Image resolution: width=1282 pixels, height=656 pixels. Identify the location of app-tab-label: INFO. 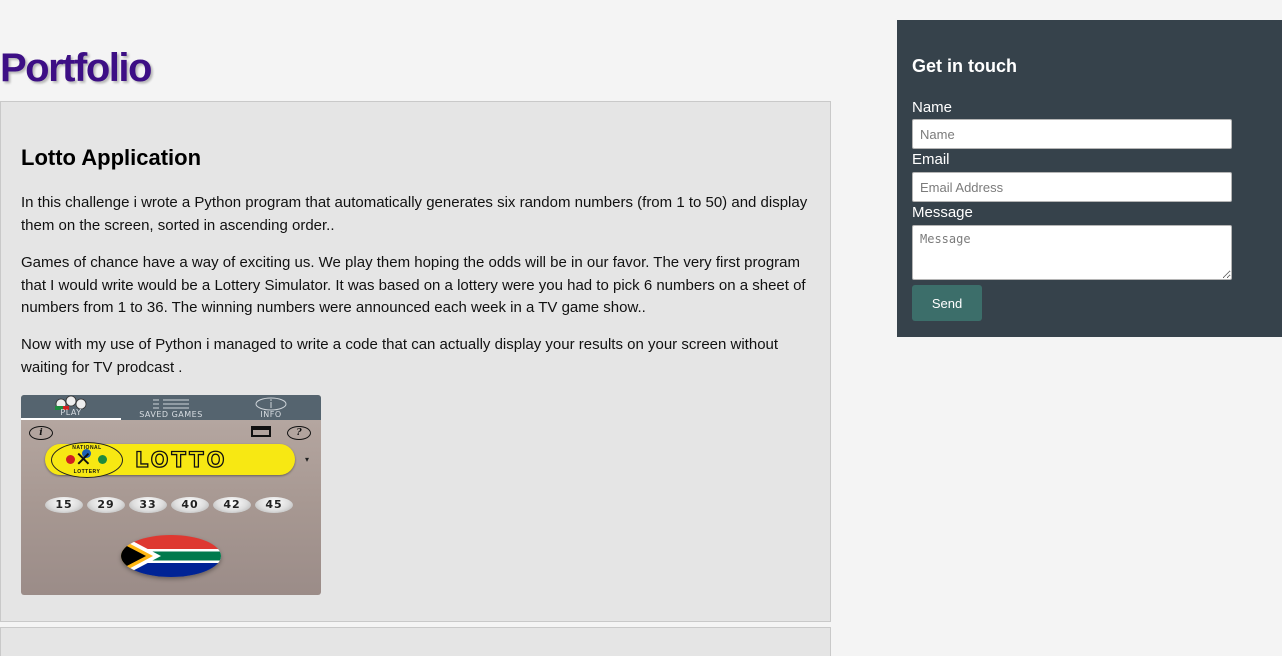
(271, 414).